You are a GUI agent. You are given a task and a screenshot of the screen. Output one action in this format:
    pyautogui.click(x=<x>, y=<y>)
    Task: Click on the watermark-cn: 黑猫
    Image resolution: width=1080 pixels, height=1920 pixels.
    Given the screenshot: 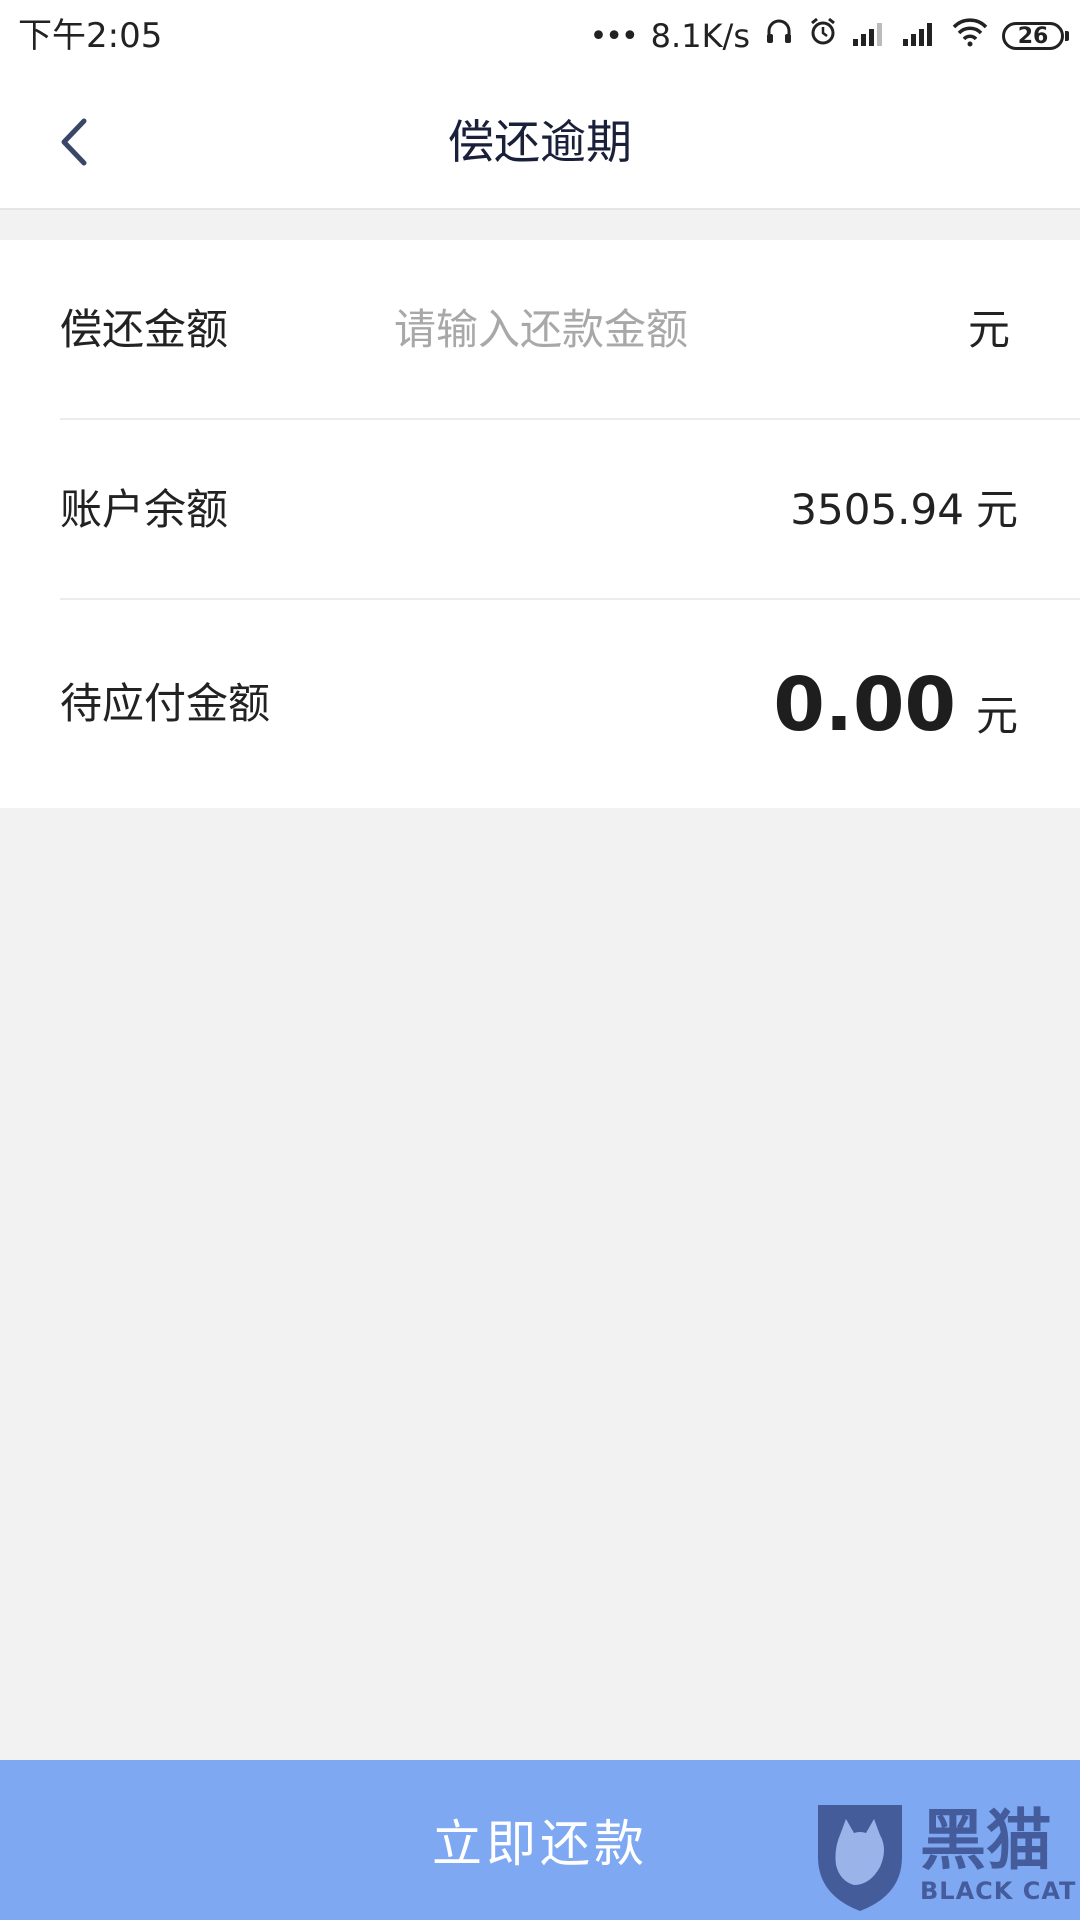 What is the action you would take?
    pyautogui.click(x=986, y=1840)
    